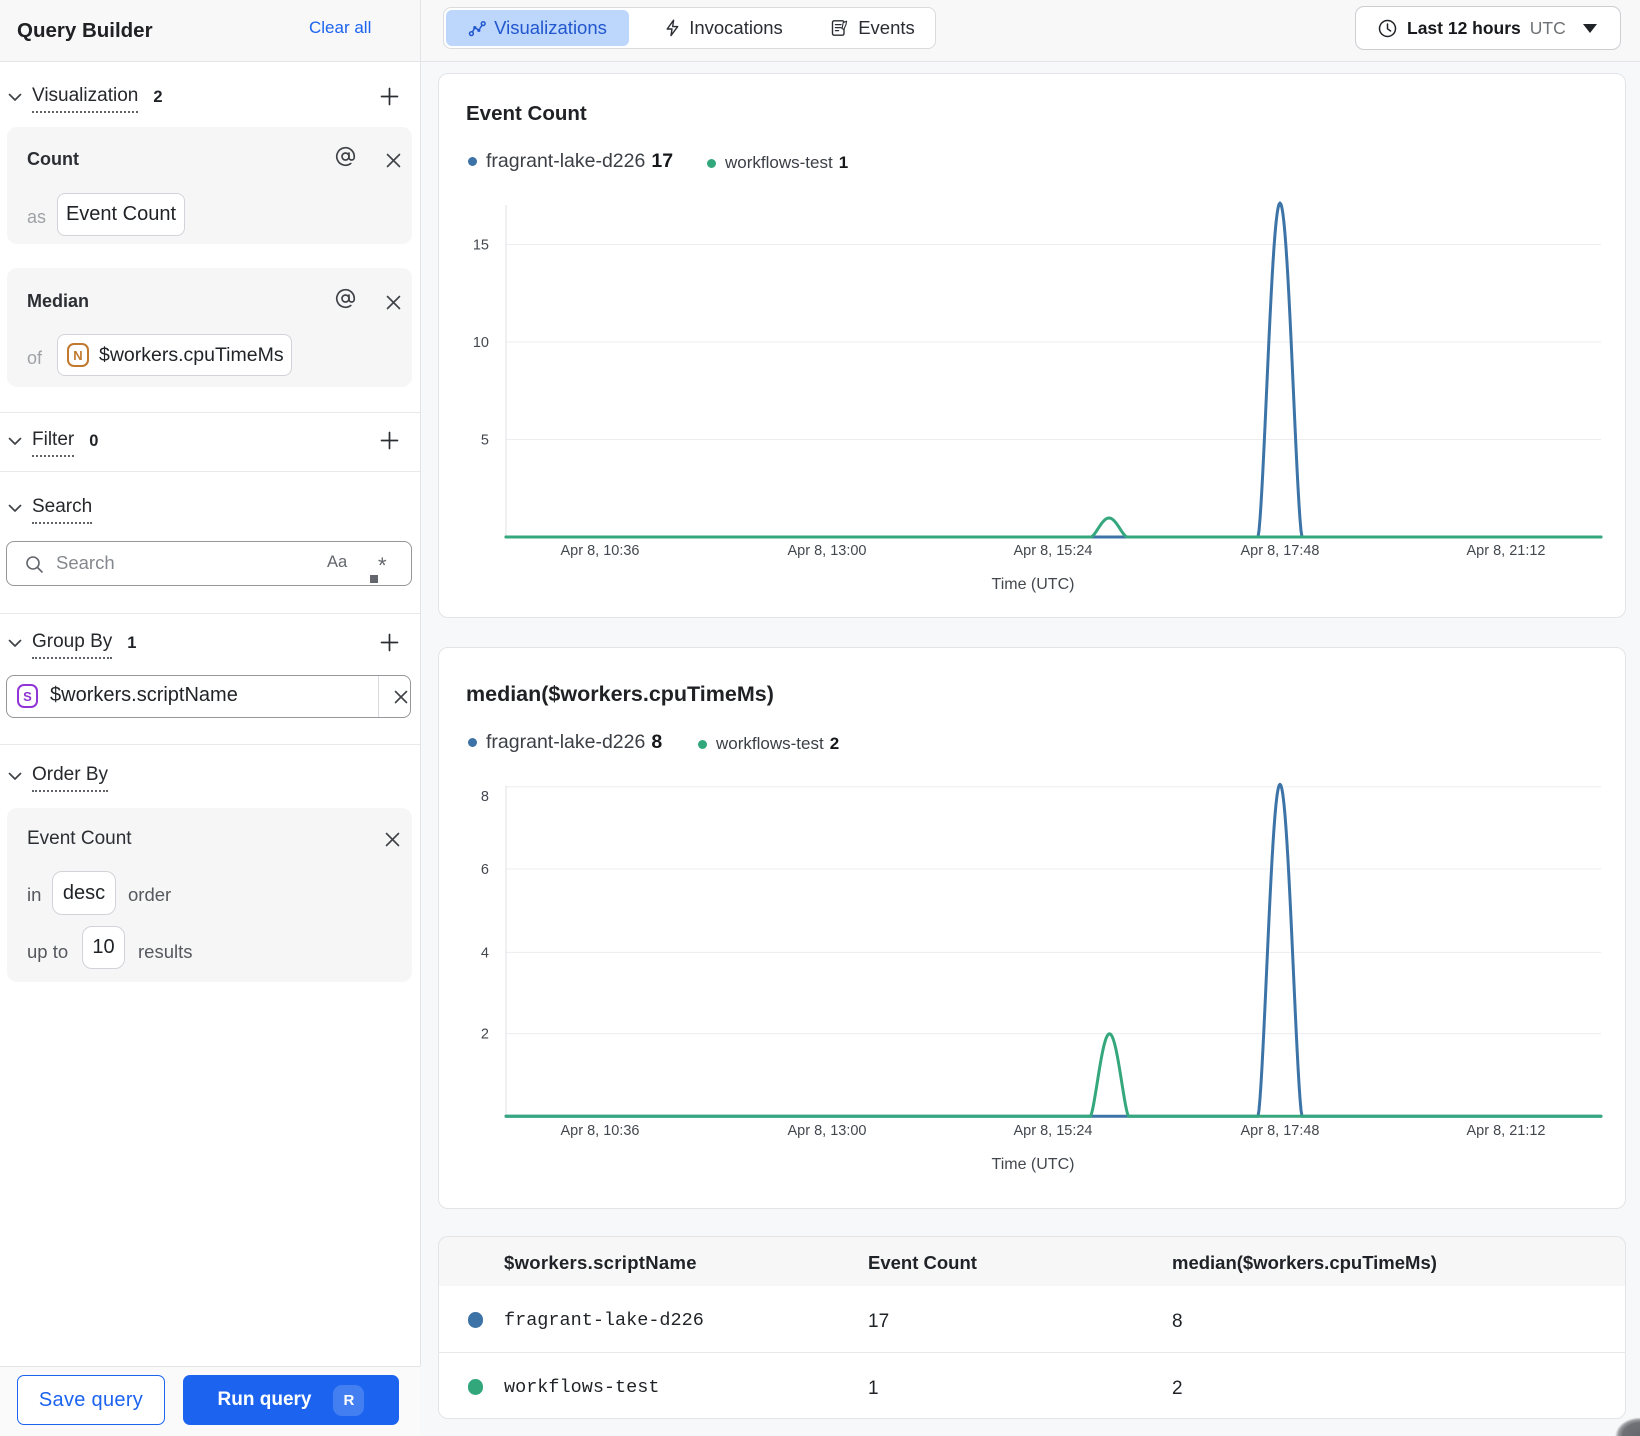 Image resolution: width=1640 pixels, height=1436 pixels. Describe the element at coordinates (485, 870) in the screenshot. I see `svg-text: 6` at that location.